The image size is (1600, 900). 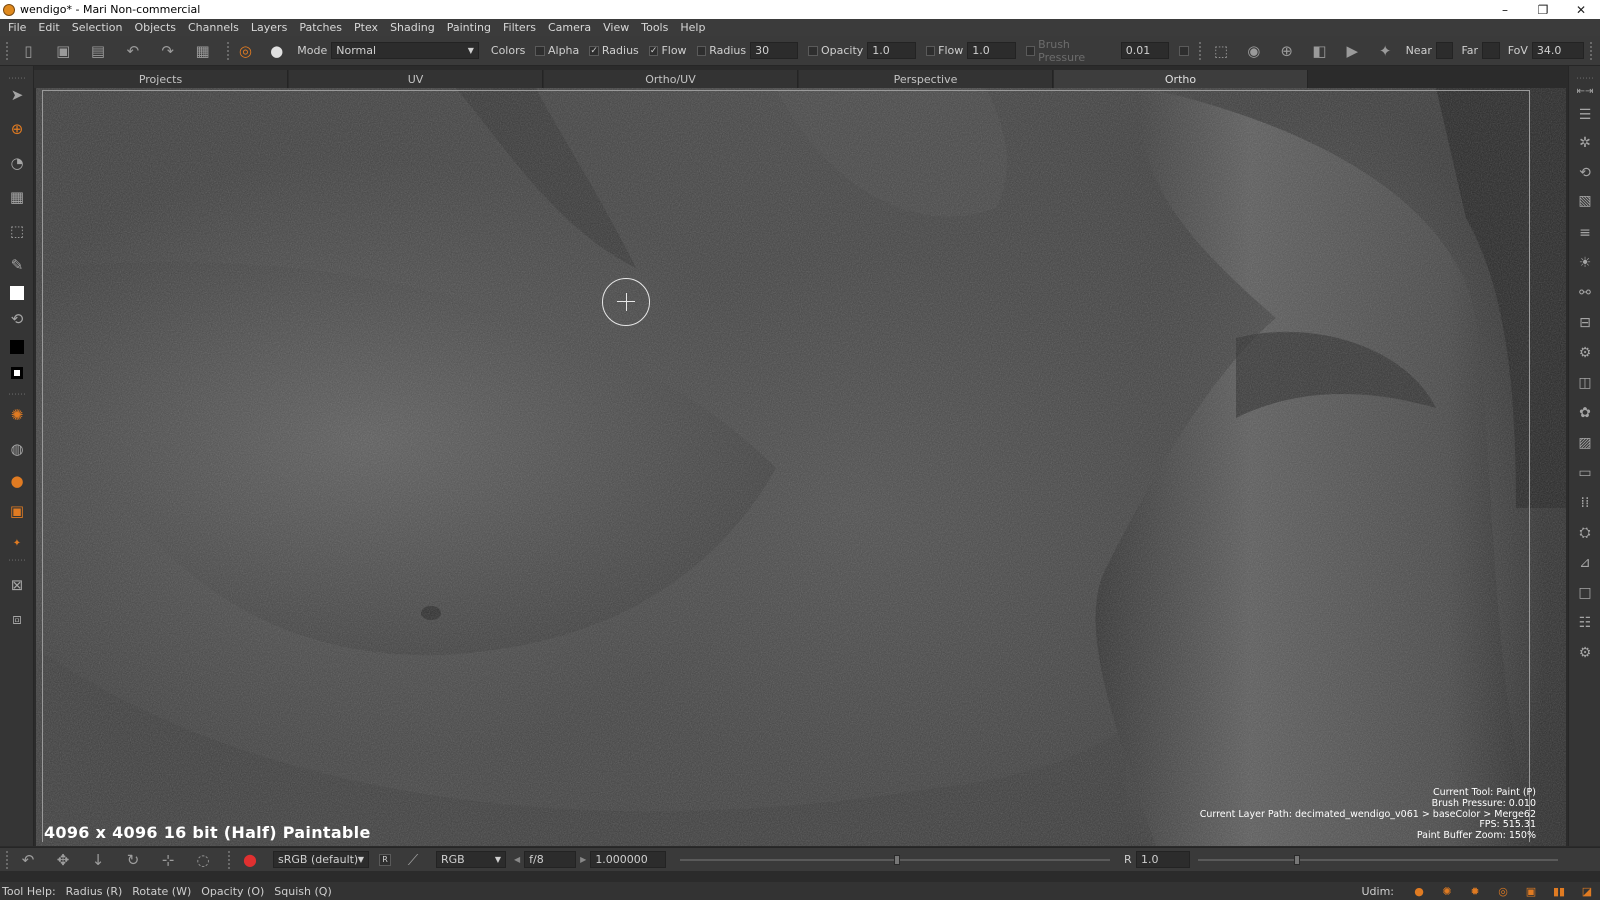 What do you see at coordinates (1585, 115) in the screenshot?
I see `menu-lines-icon: ☰` at bounding box center [1585, 115].